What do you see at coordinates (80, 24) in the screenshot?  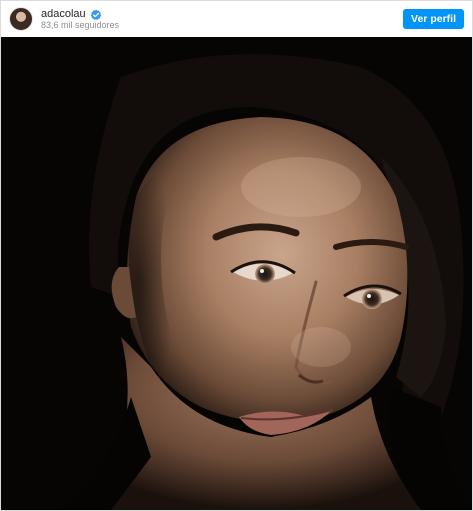 I see `followers-count: 83,6 mil seguidores` at bounding box center [80, 24].